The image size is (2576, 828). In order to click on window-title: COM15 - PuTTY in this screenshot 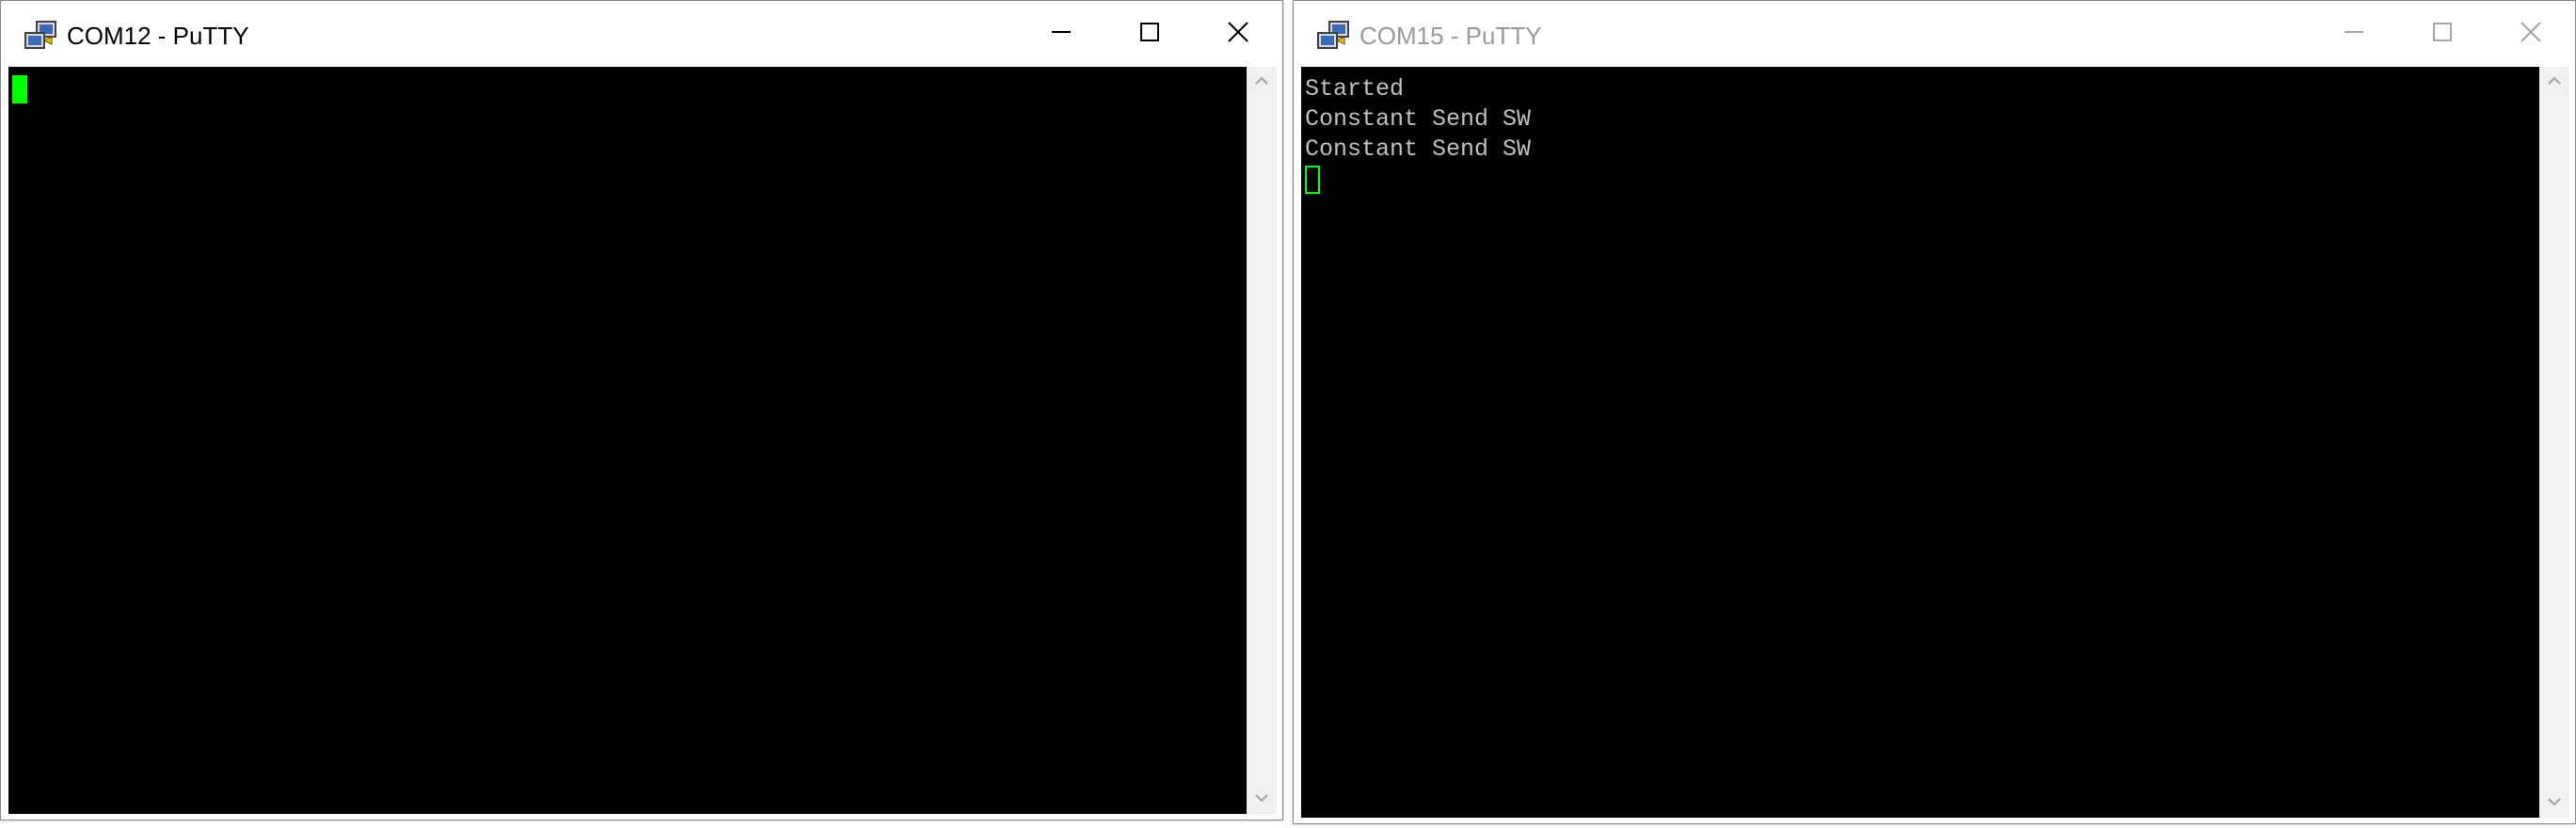, I will do `click(1451, 36)`.